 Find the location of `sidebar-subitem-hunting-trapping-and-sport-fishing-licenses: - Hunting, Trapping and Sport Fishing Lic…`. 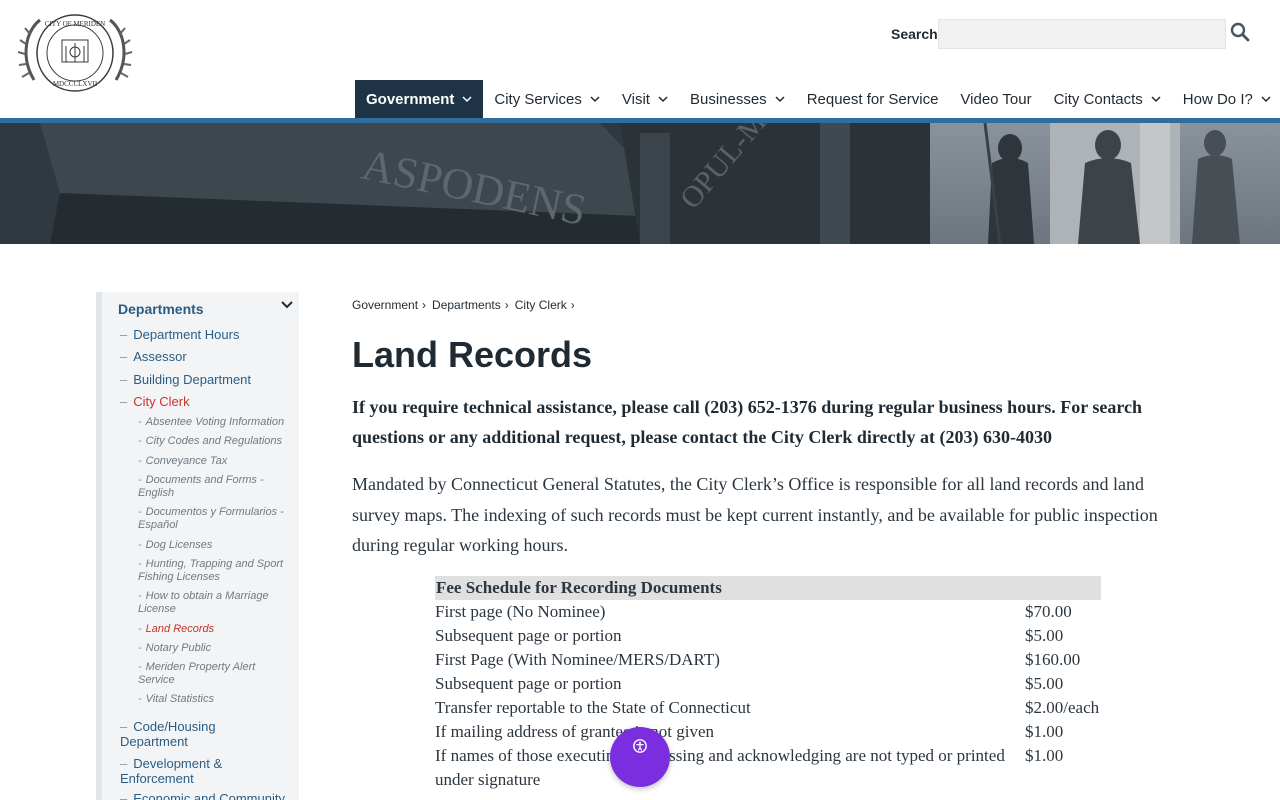

sidebar-subitem-hunting-trapping-and-sport-fishing-licenses: - Hunting, Trapping and Sport Fishing Lic… is located at coordinates (215, 571).